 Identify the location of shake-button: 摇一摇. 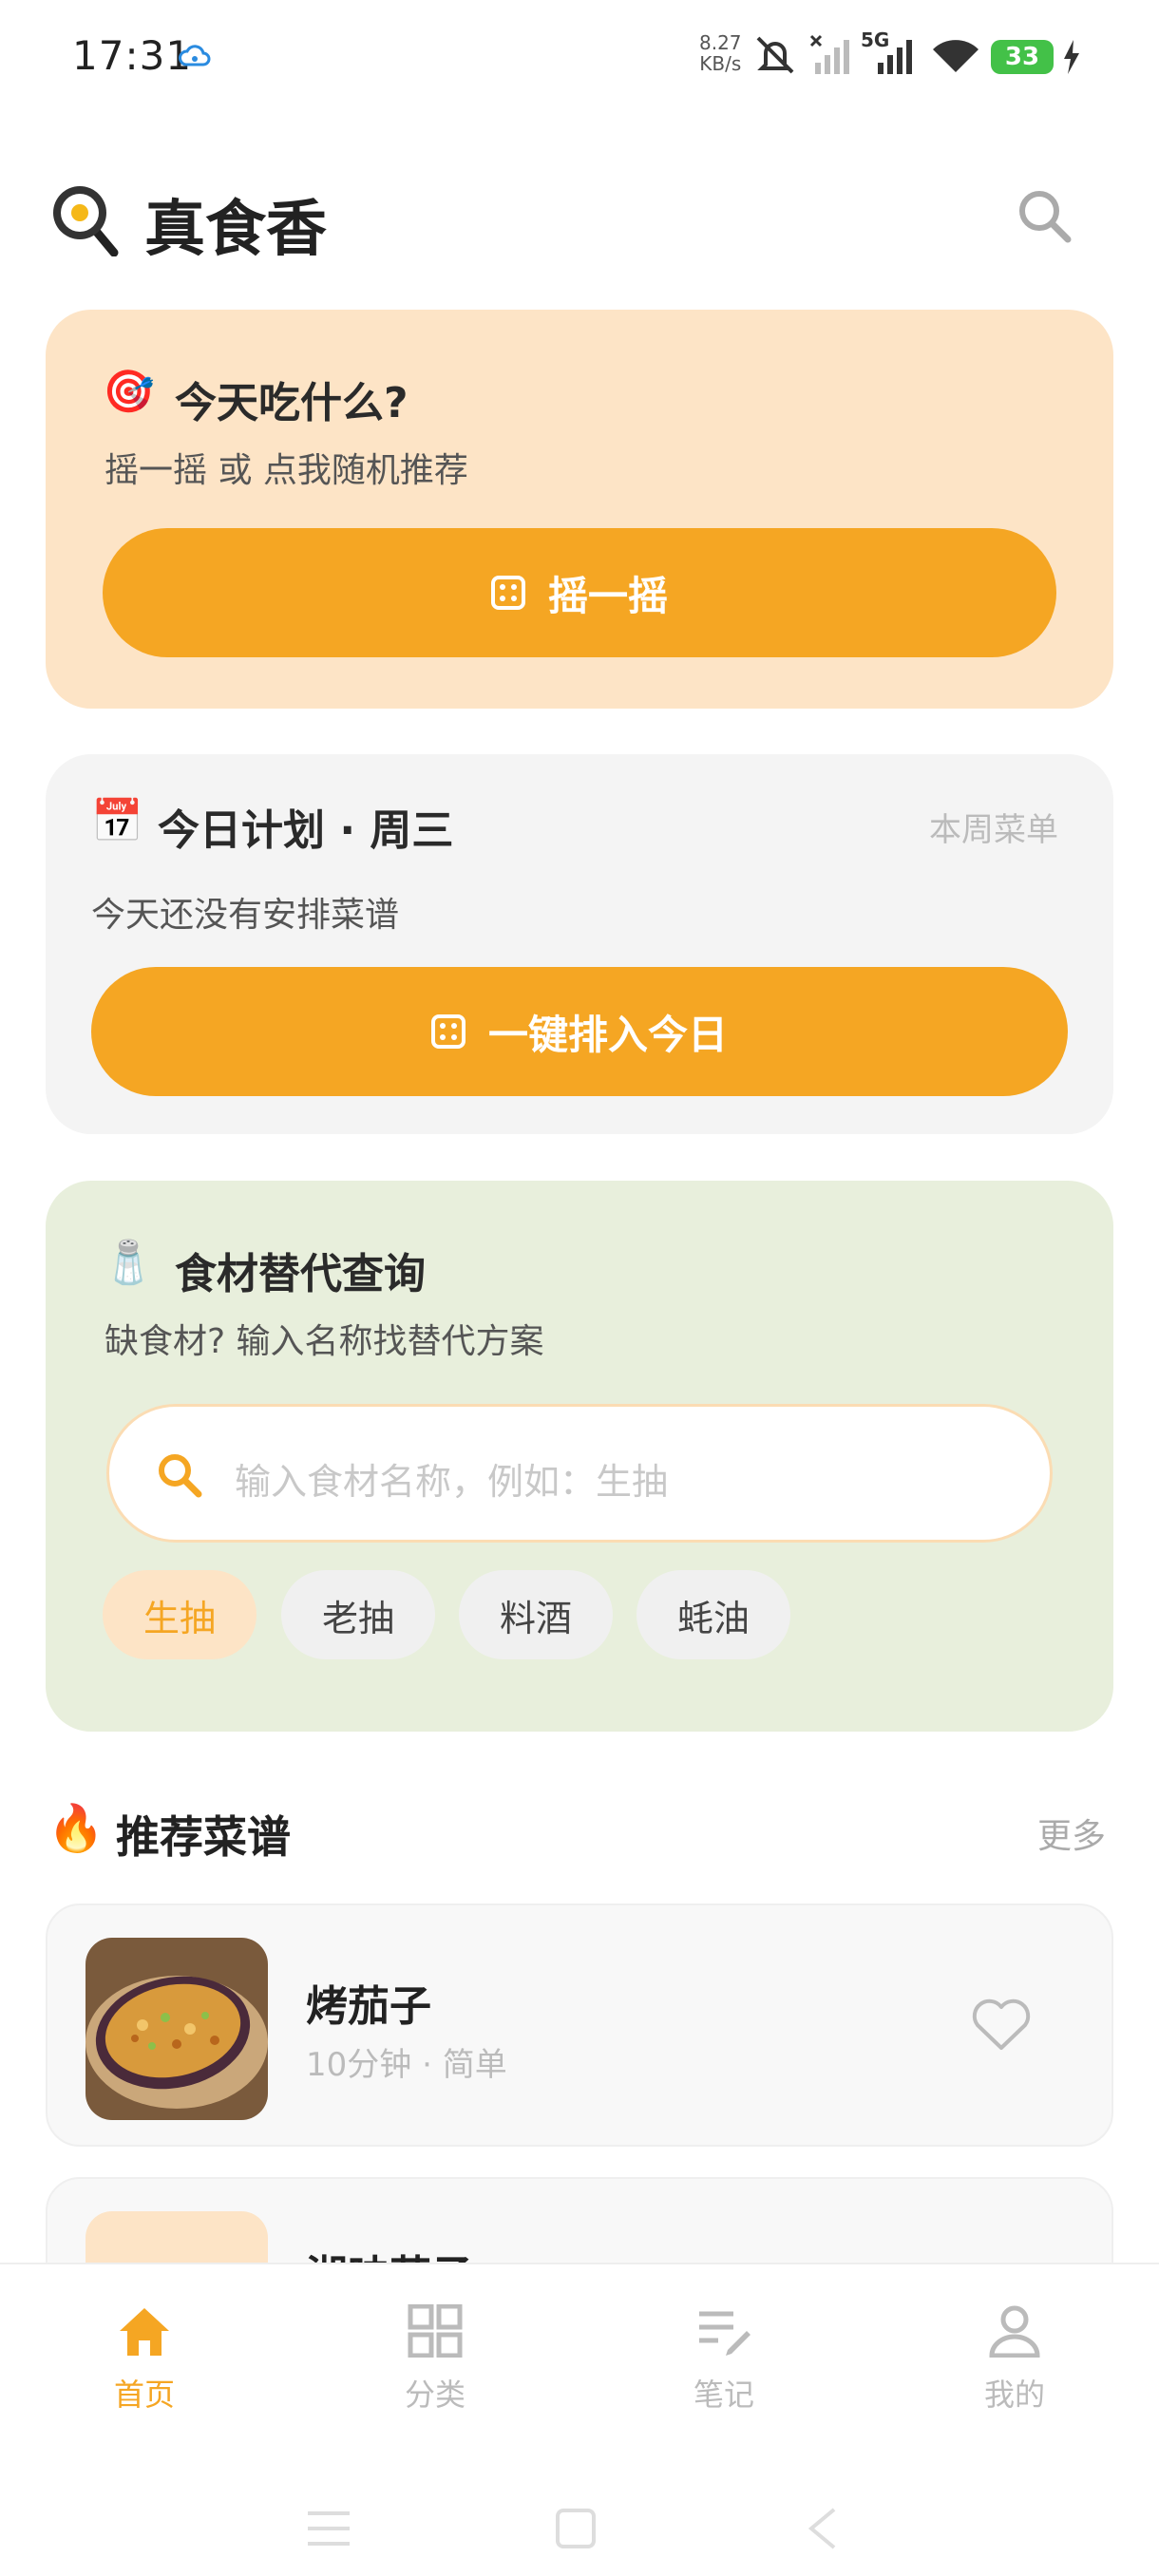
(579, 592).